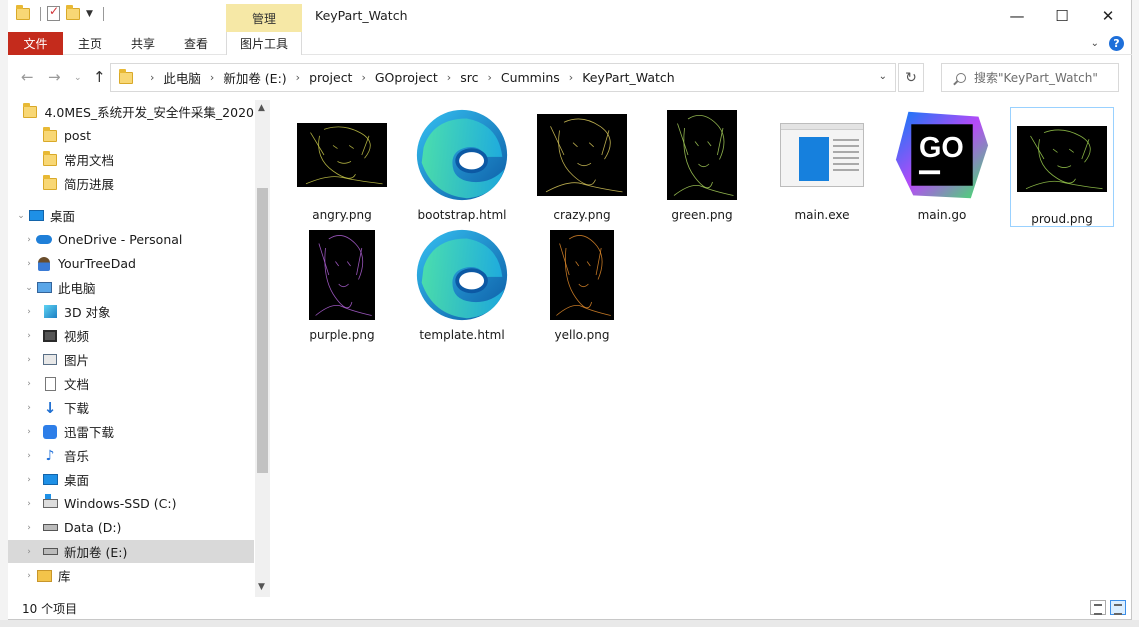 The width and height of the screenshot is (1139, 627). What do you see at coordinates (942, 155) in the screenshot?
I see `goland-logo-art: GO` at bounding box center [942, 155].